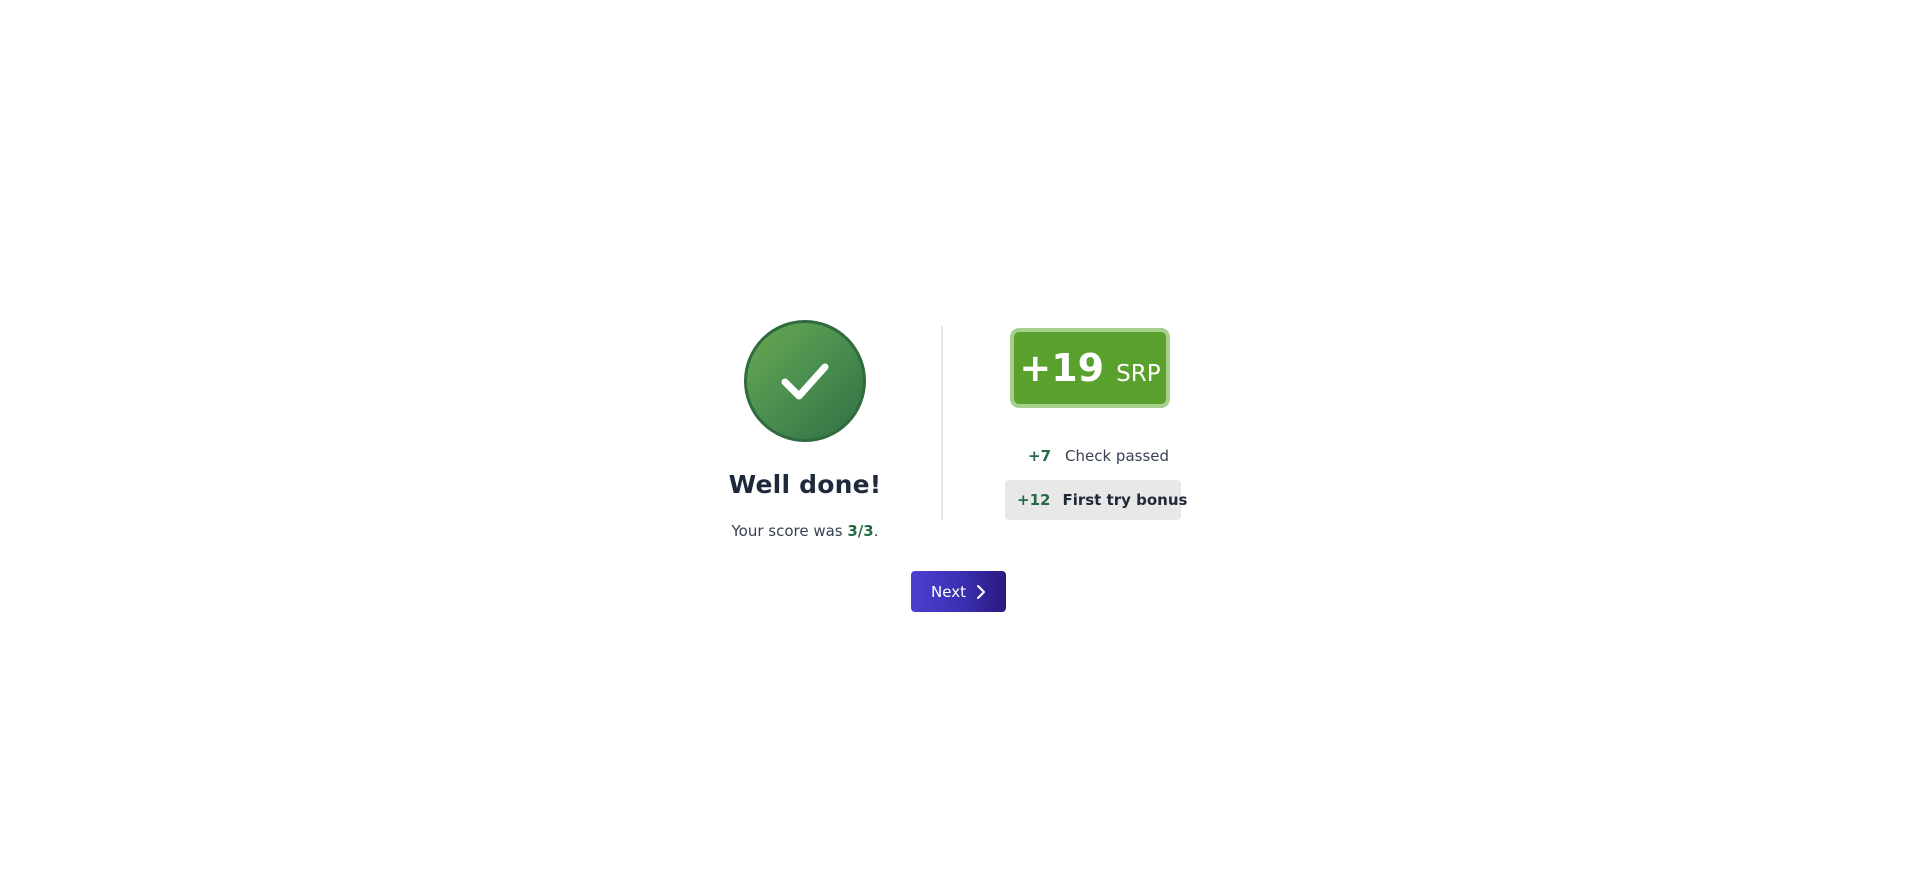 This screenshot has width=1917, height=896. I want to click on srp-total-amount: +19, so click(1062, 368).